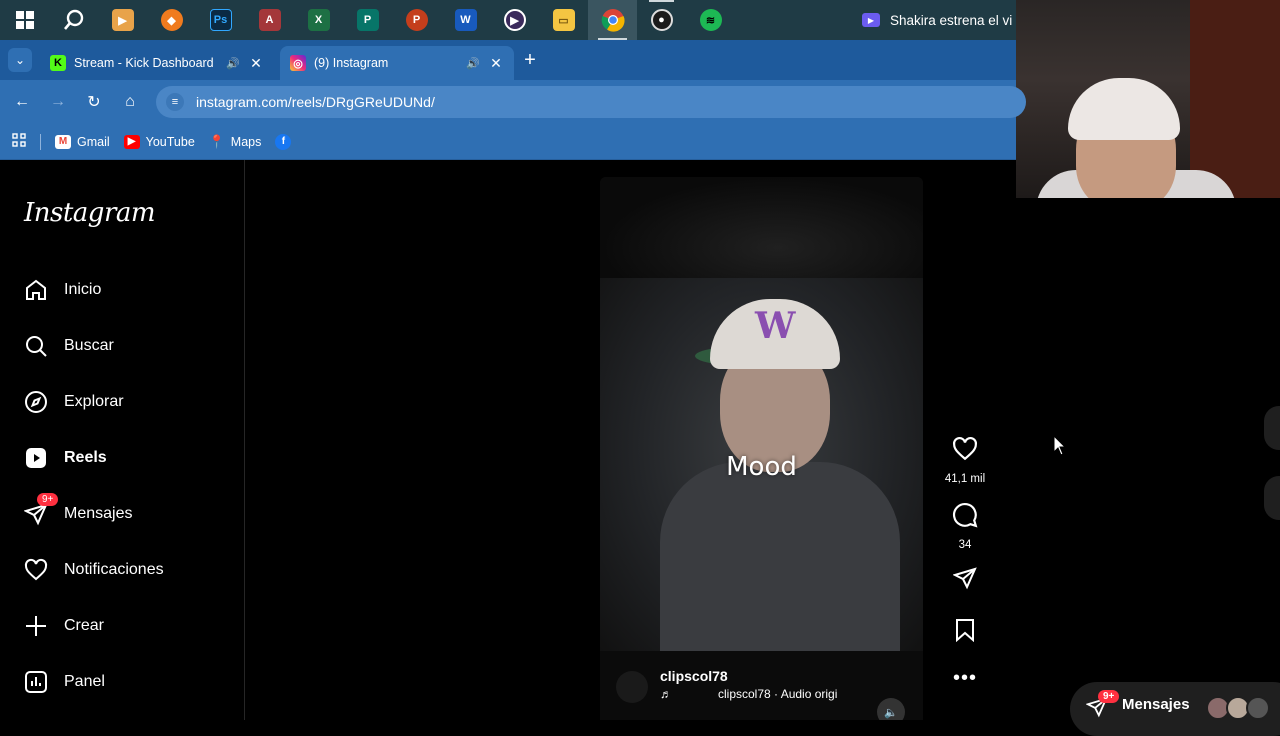 The image size is (1280, 736). I want to click on plus-icon, so click(36, 626).